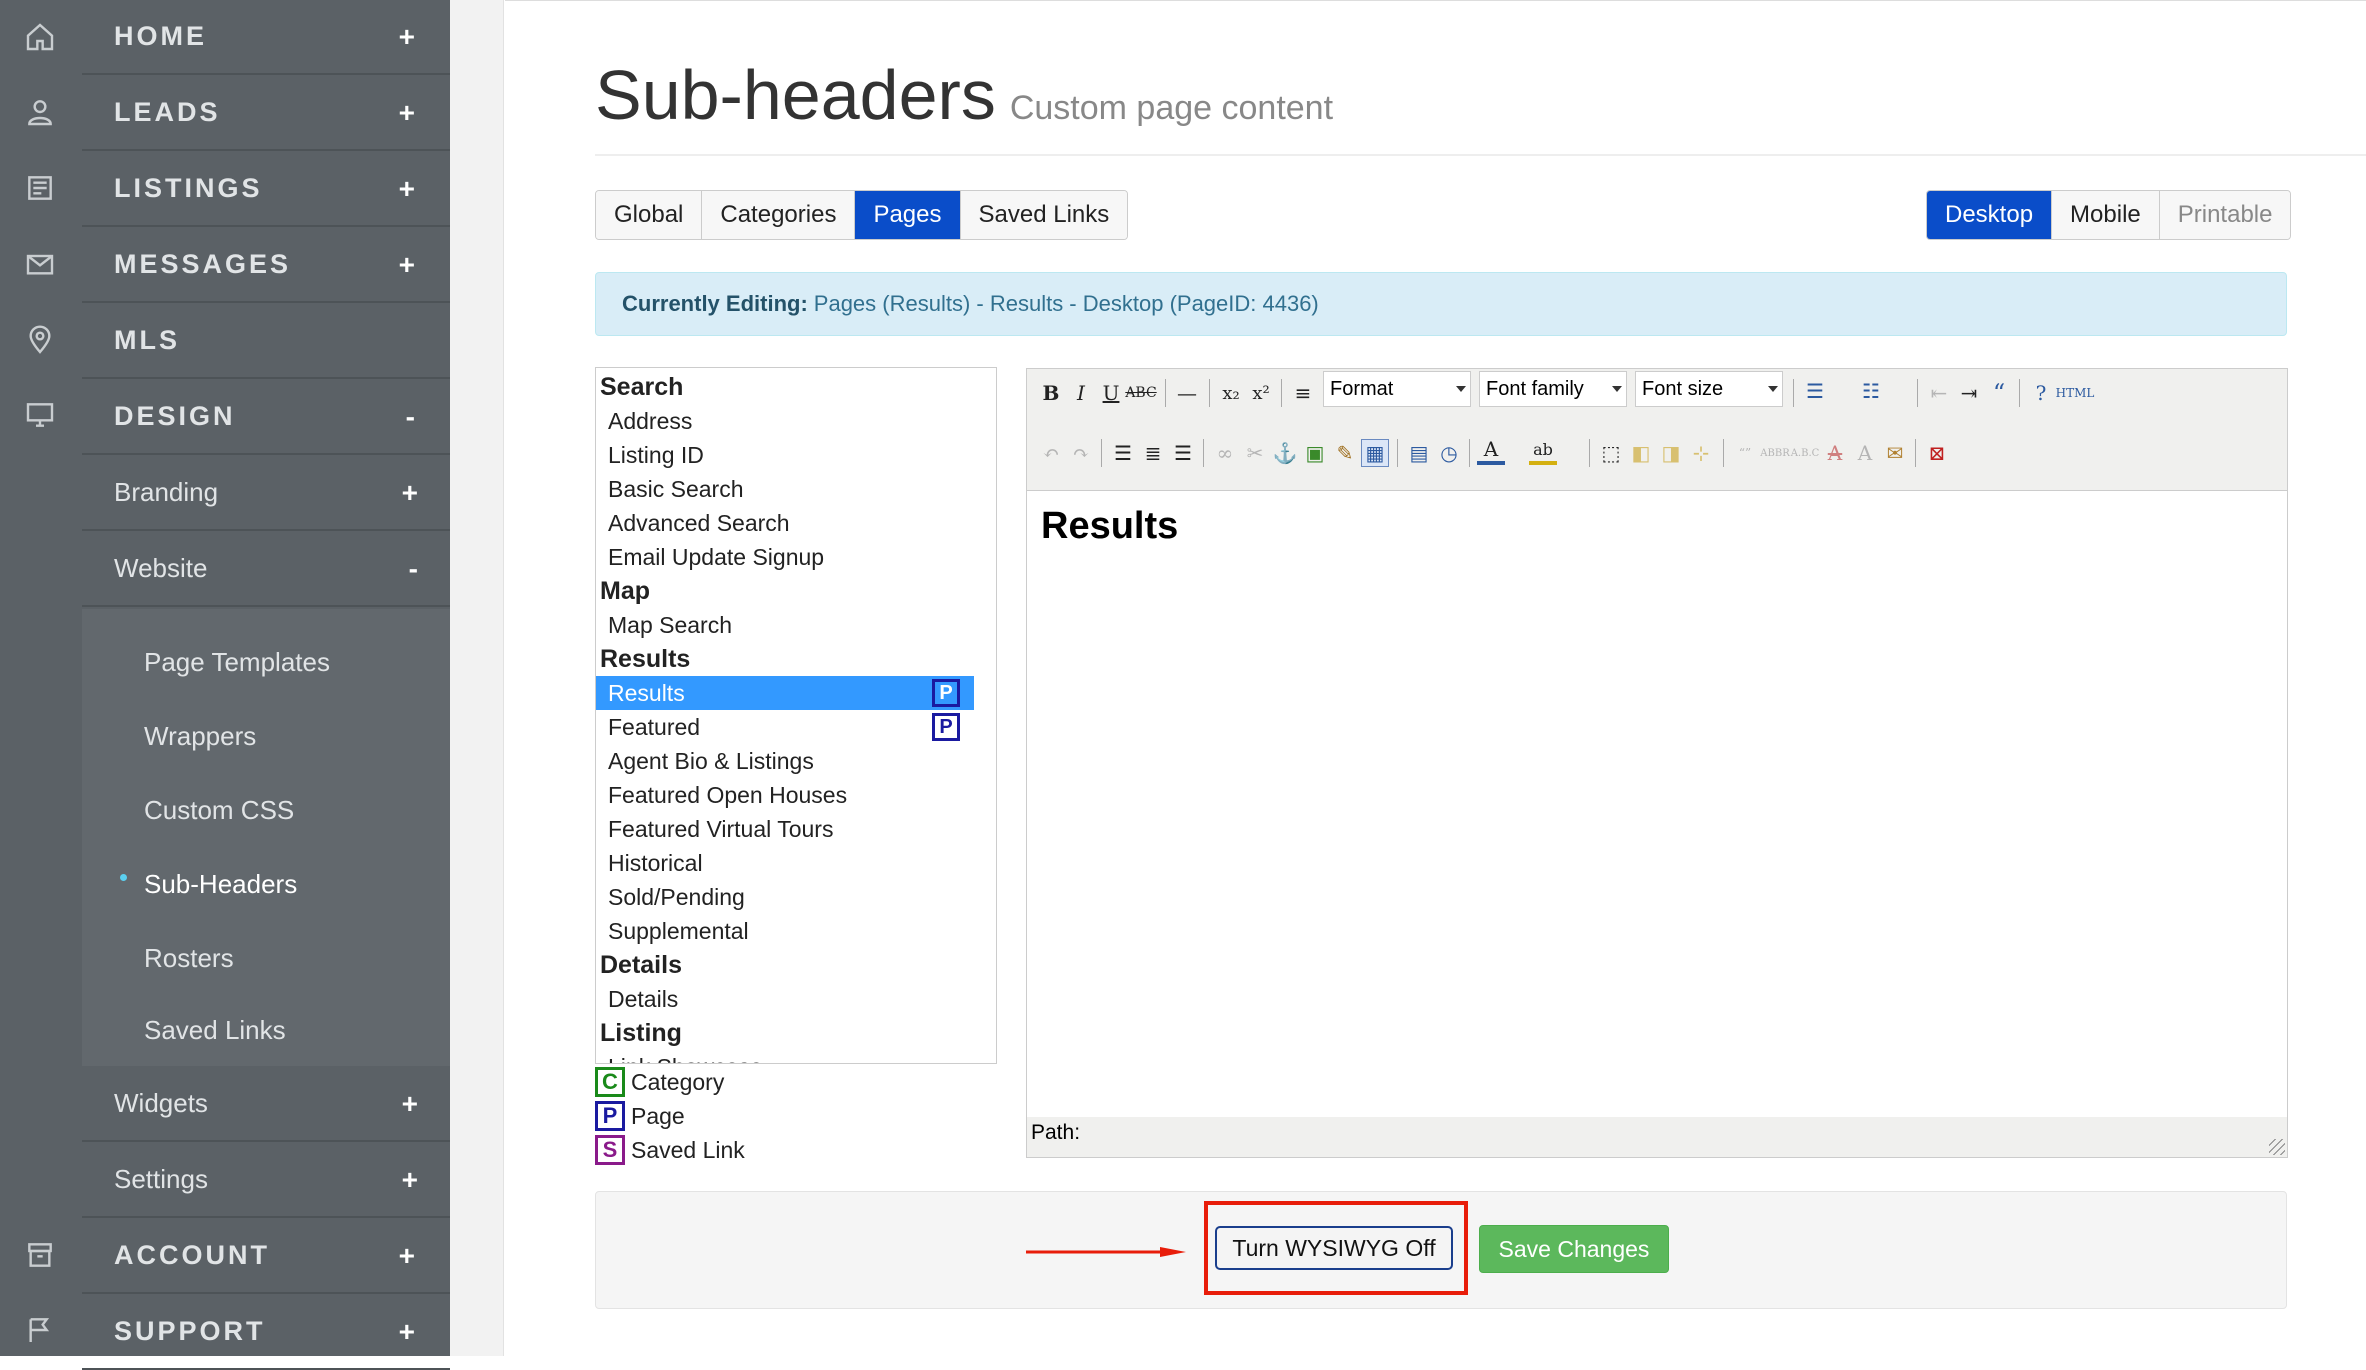  What do you see at coordinates (785, 489) in the screenshot?
I see `tree-item-basic-search: Basic Search` at bounding box center [785, 489].